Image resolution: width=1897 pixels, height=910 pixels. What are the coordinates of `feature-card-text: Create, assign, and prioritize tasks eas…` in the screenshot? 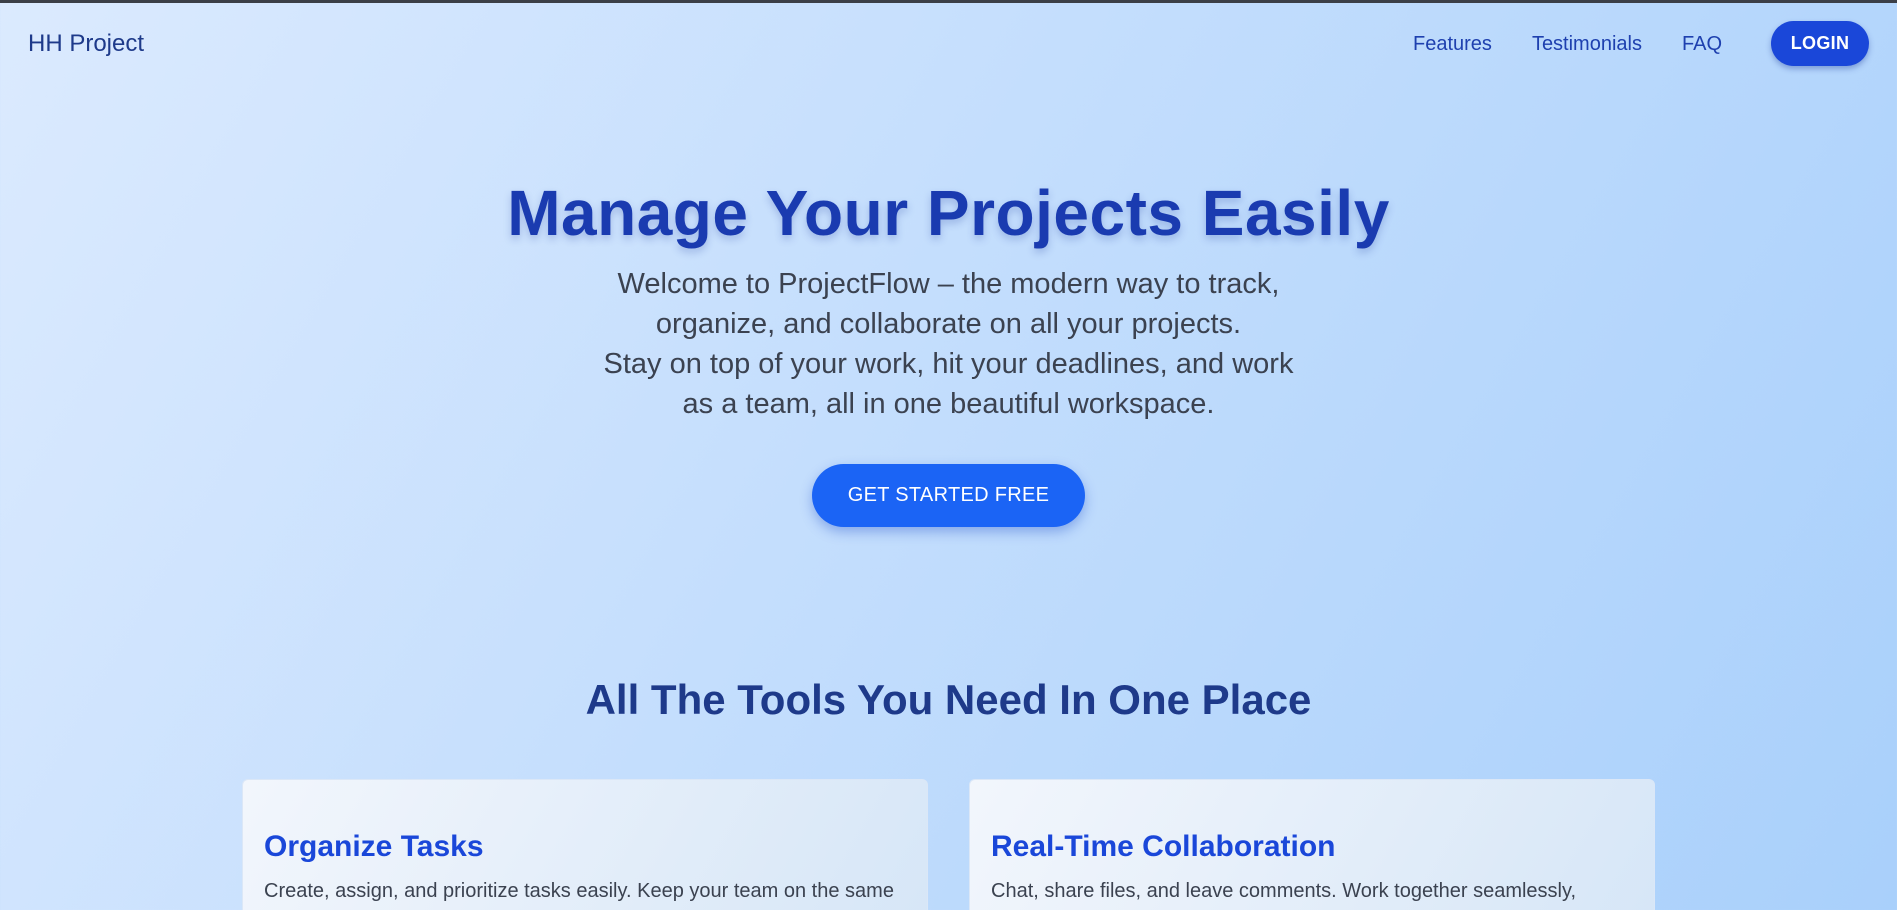 It's located at (579, 891).